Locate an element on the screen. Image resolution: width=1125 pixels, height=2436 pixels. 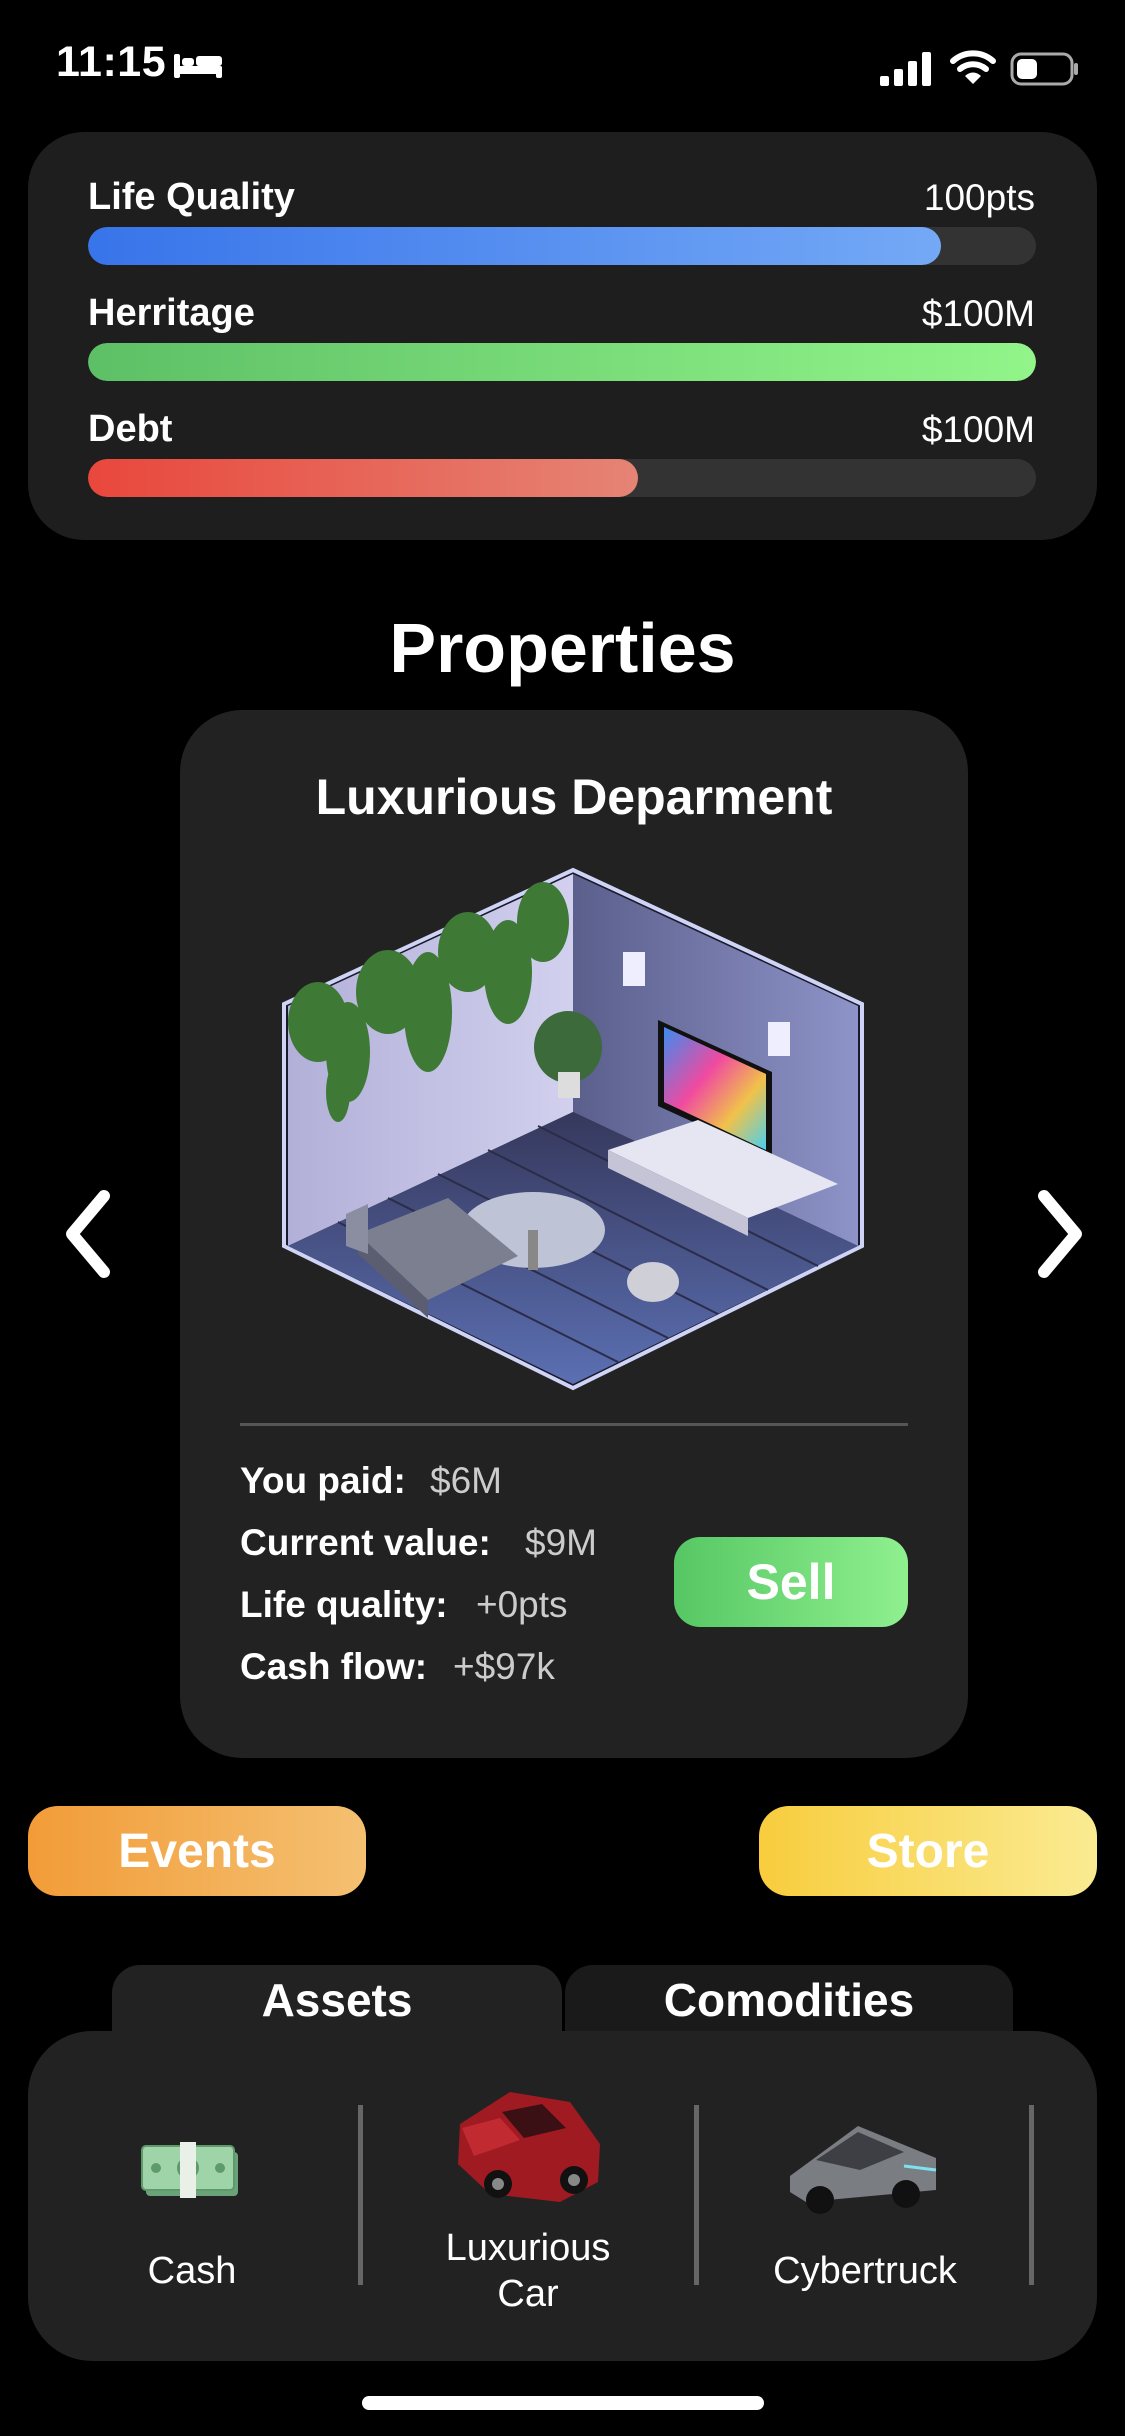
car-icon is located at coordinates (528, 2147).